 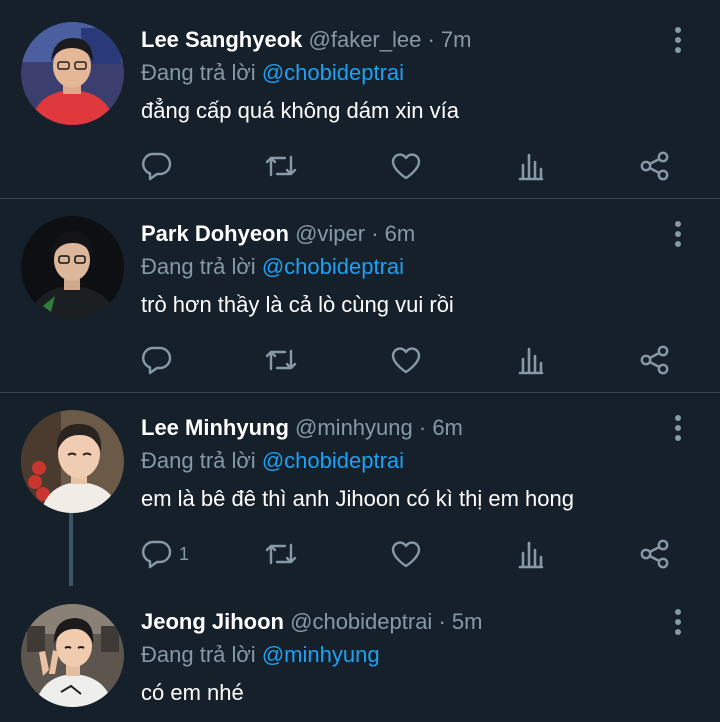 I want to click on handle: @viper, so click(x=330, y=233).